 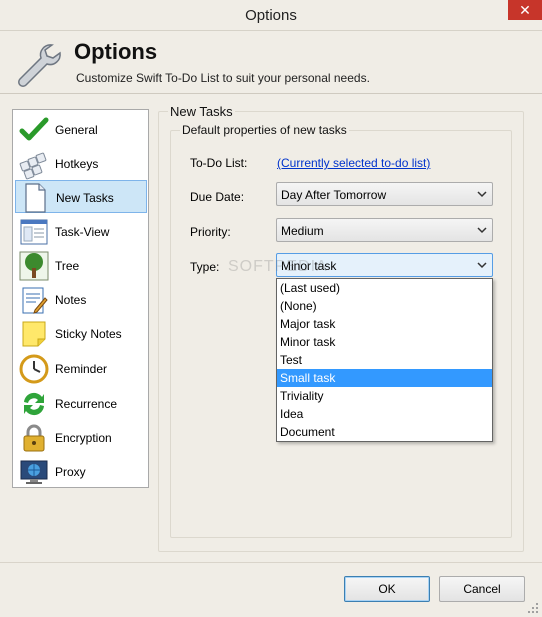 I want to click on dropdown-option: Idea, so click(x=384, y=414).